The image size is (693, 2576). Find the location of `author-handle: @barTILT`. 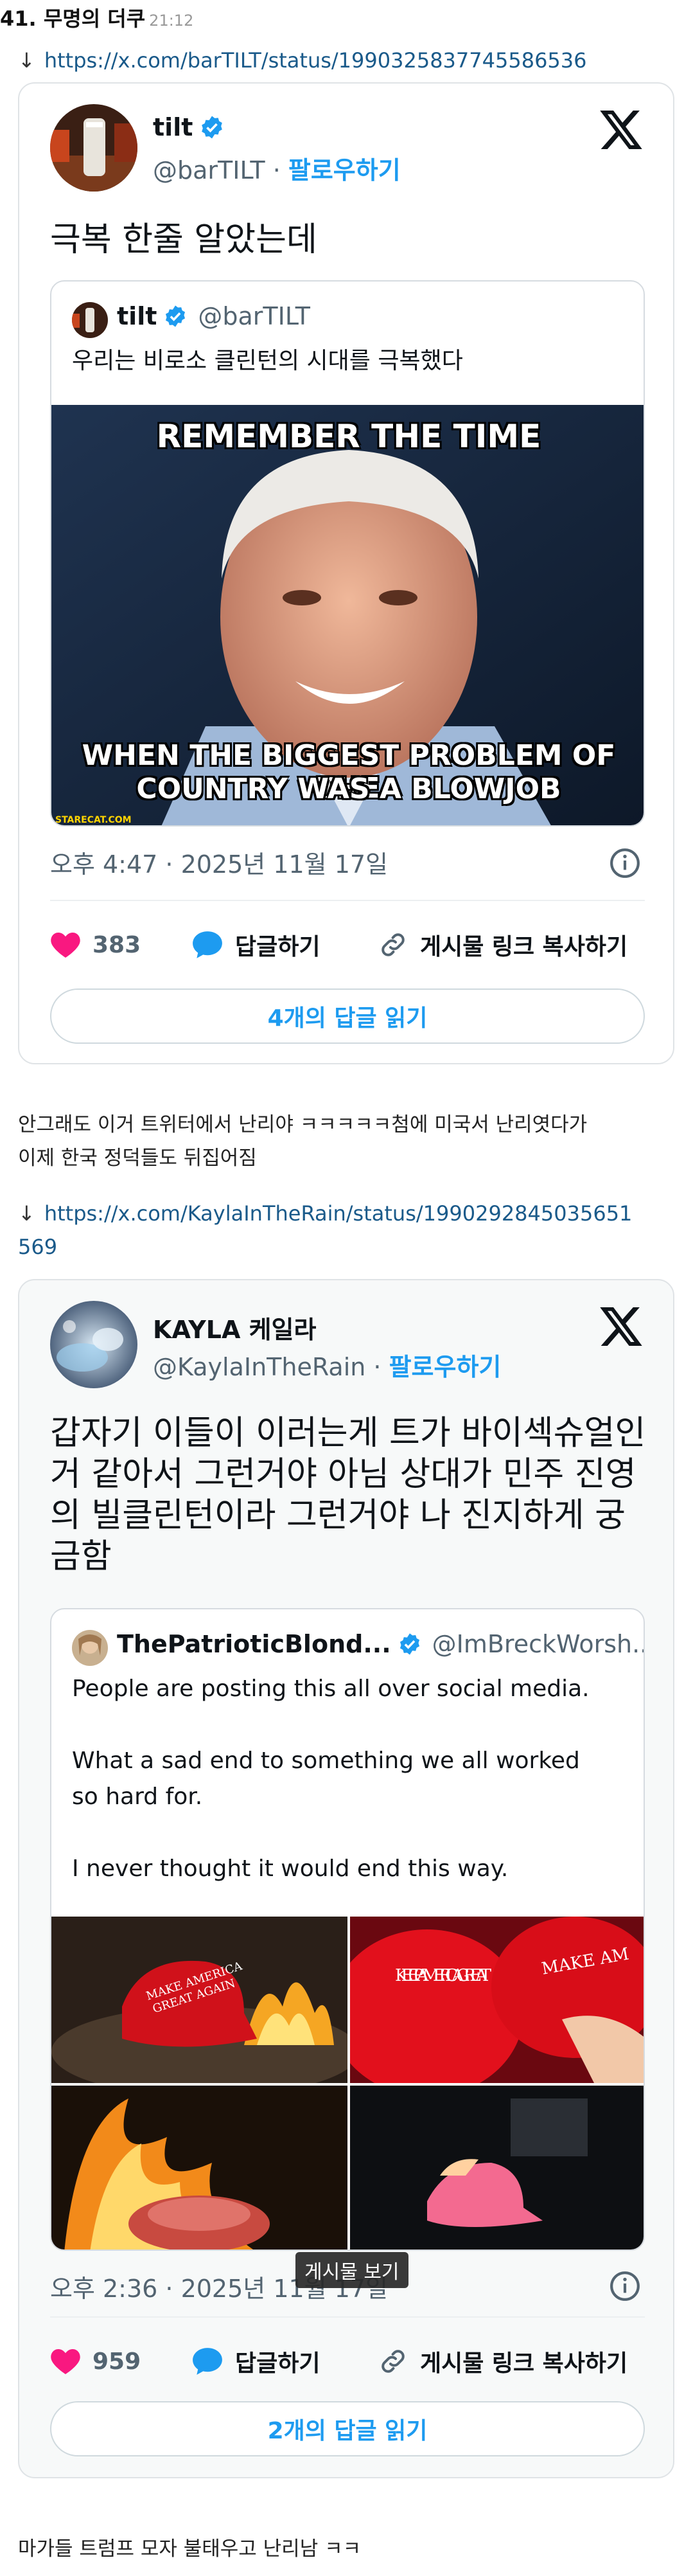

author-handle: @barTILT is located at coordinates (209, 170).